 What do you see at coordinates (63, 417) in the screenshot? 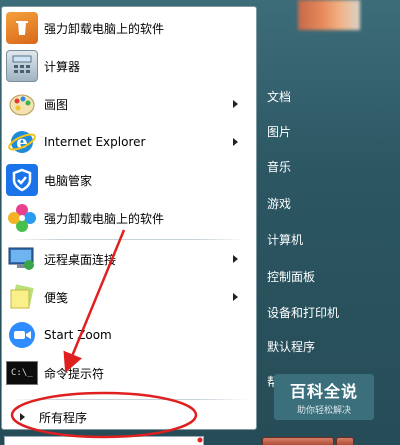
I see `all-programs-label: 所有程序` at bounding box center [63, 417].